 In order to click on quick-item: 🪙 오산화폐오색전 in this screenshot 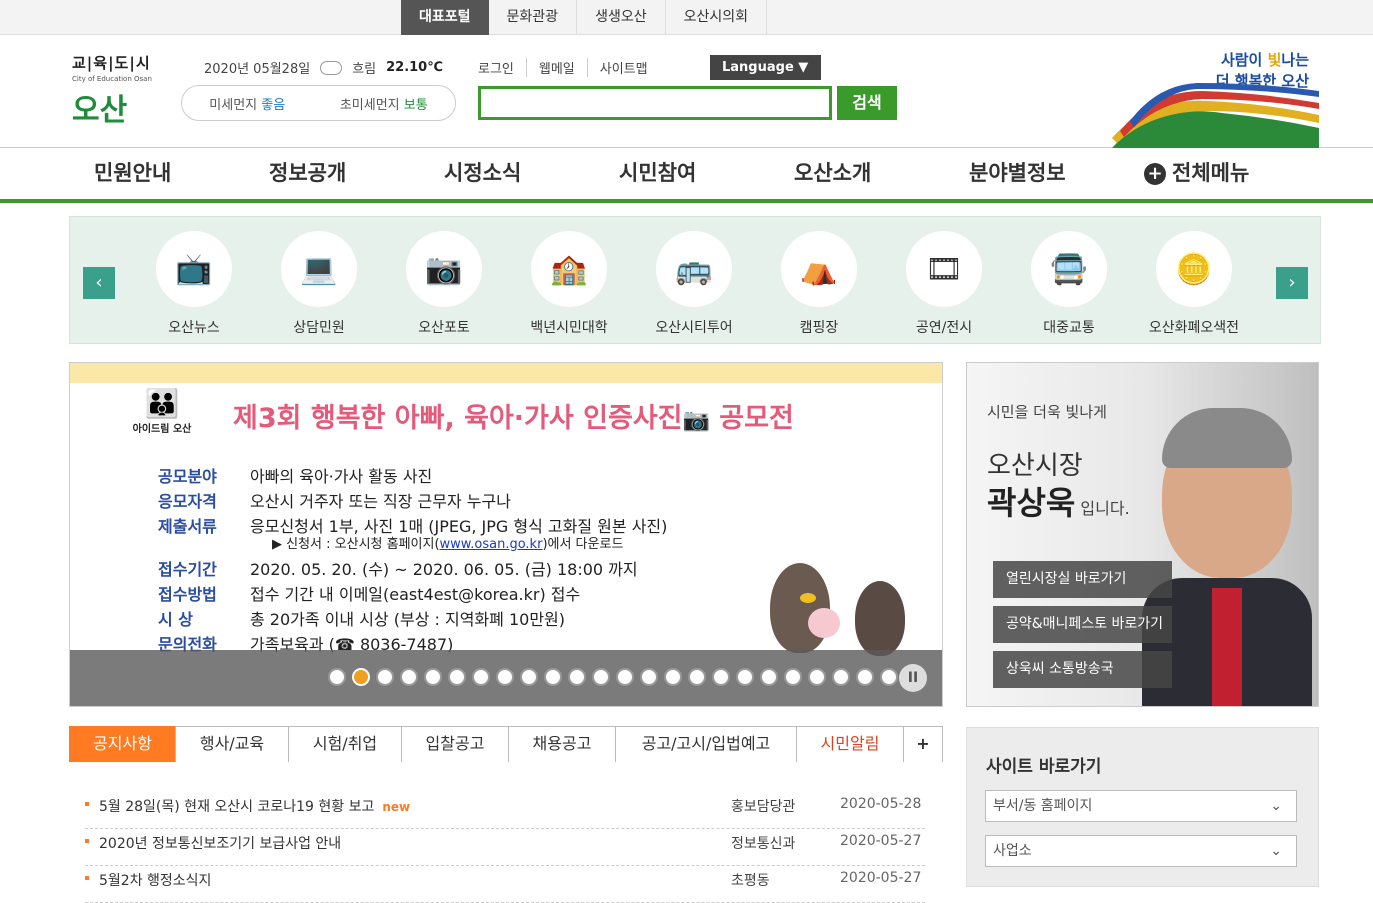, I will do `click(1194, 284)`.